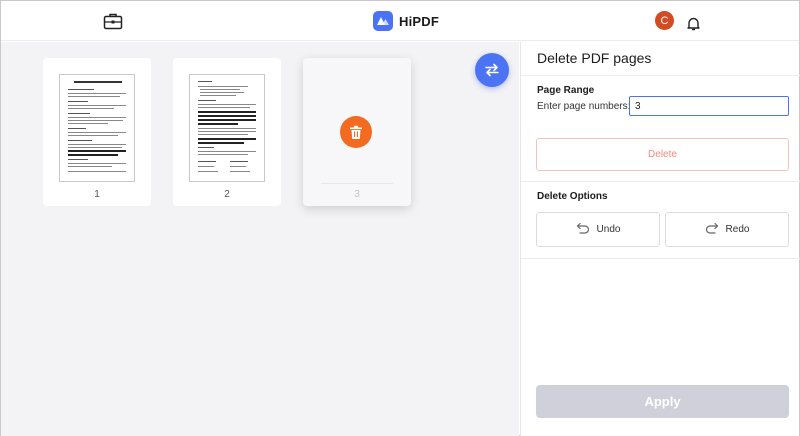 This screenshot has height=436, width=800. What do you see at coordinates (113, 21) in the screenshot?
I see `briefcase-icon` at bounding box center [113, 21].